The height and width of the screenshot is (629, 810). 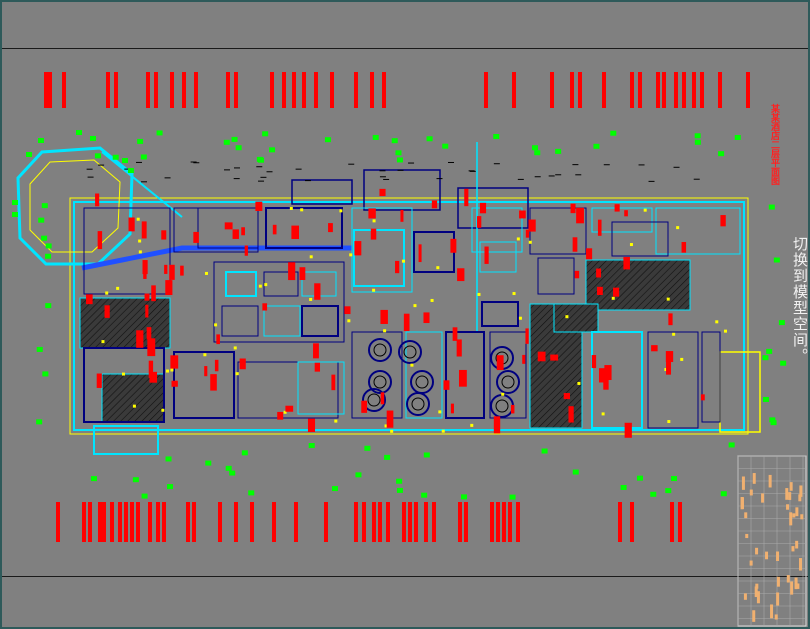 I want to click on drawing-title: 某某酒店二层平面图, so click(x=774, y=144).